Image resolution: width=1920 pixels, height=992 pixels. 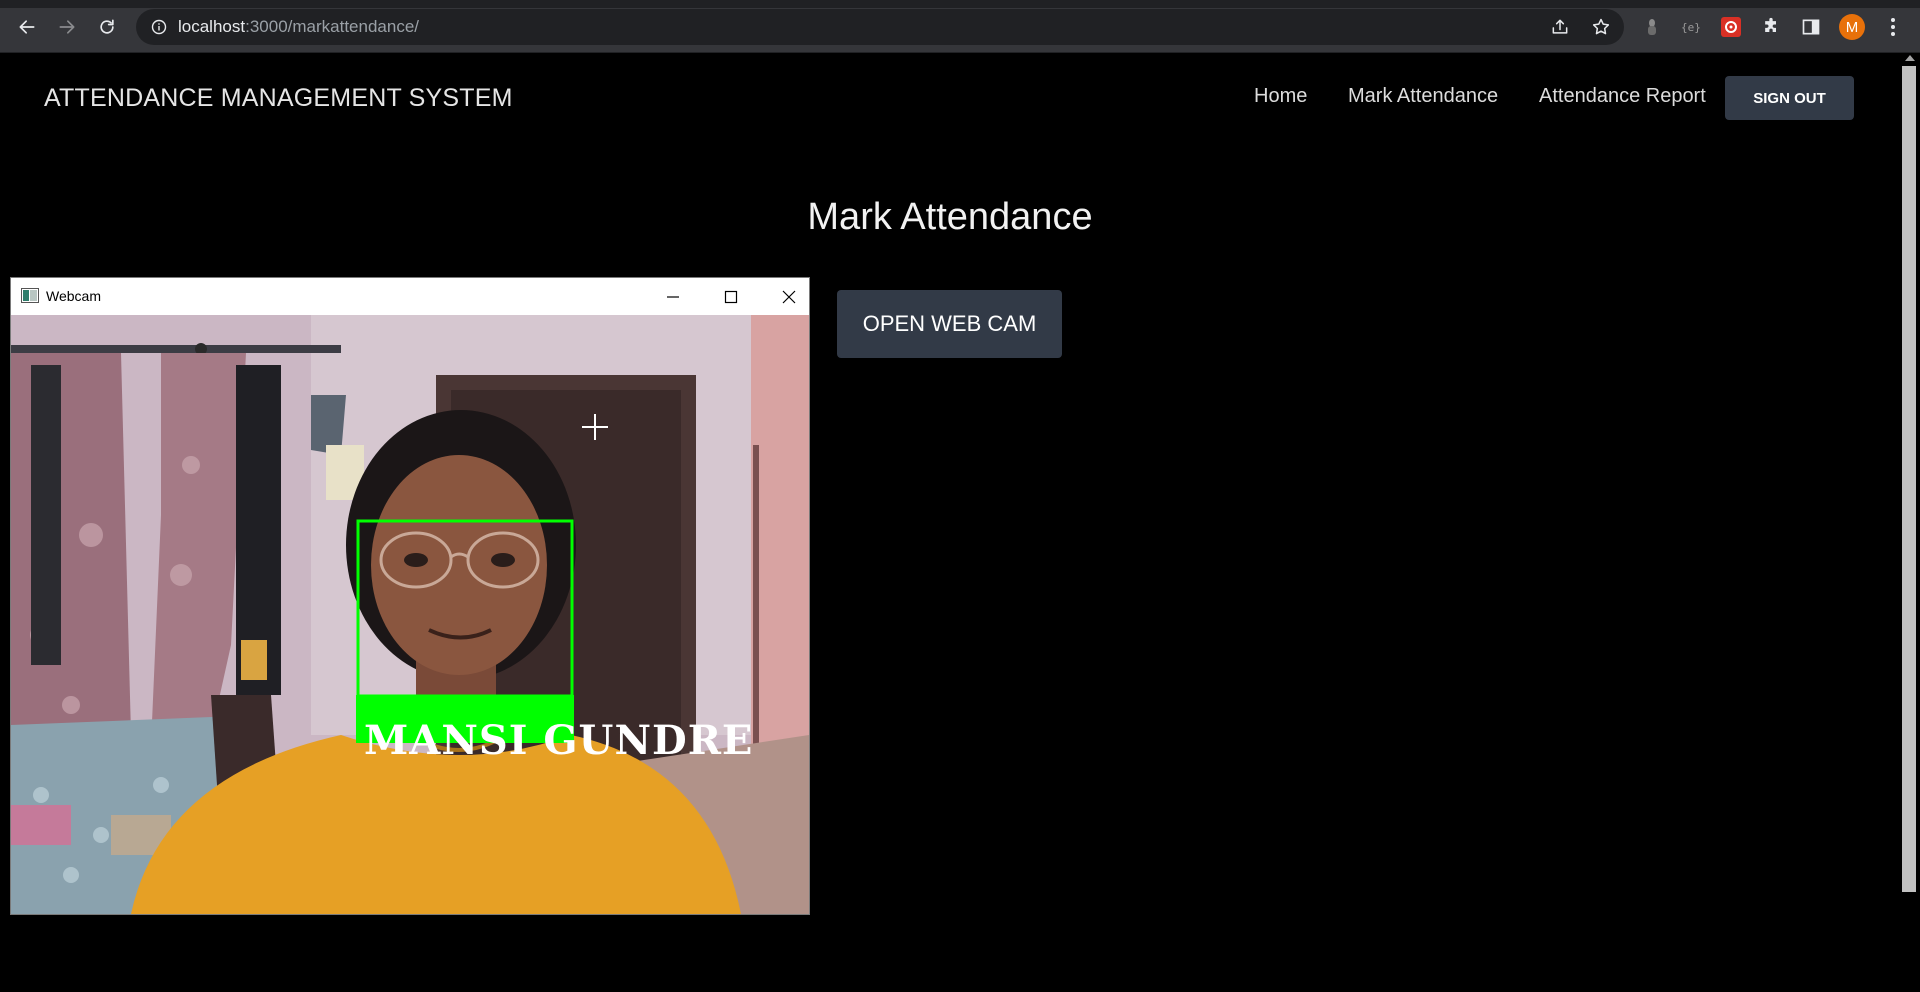 I want to click on arrow-right-icon, so click(x=67, y=27).